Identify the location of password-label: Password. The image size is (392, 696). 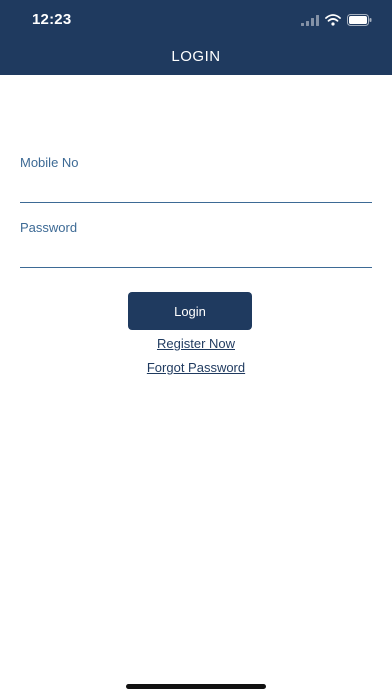
(49, 227).